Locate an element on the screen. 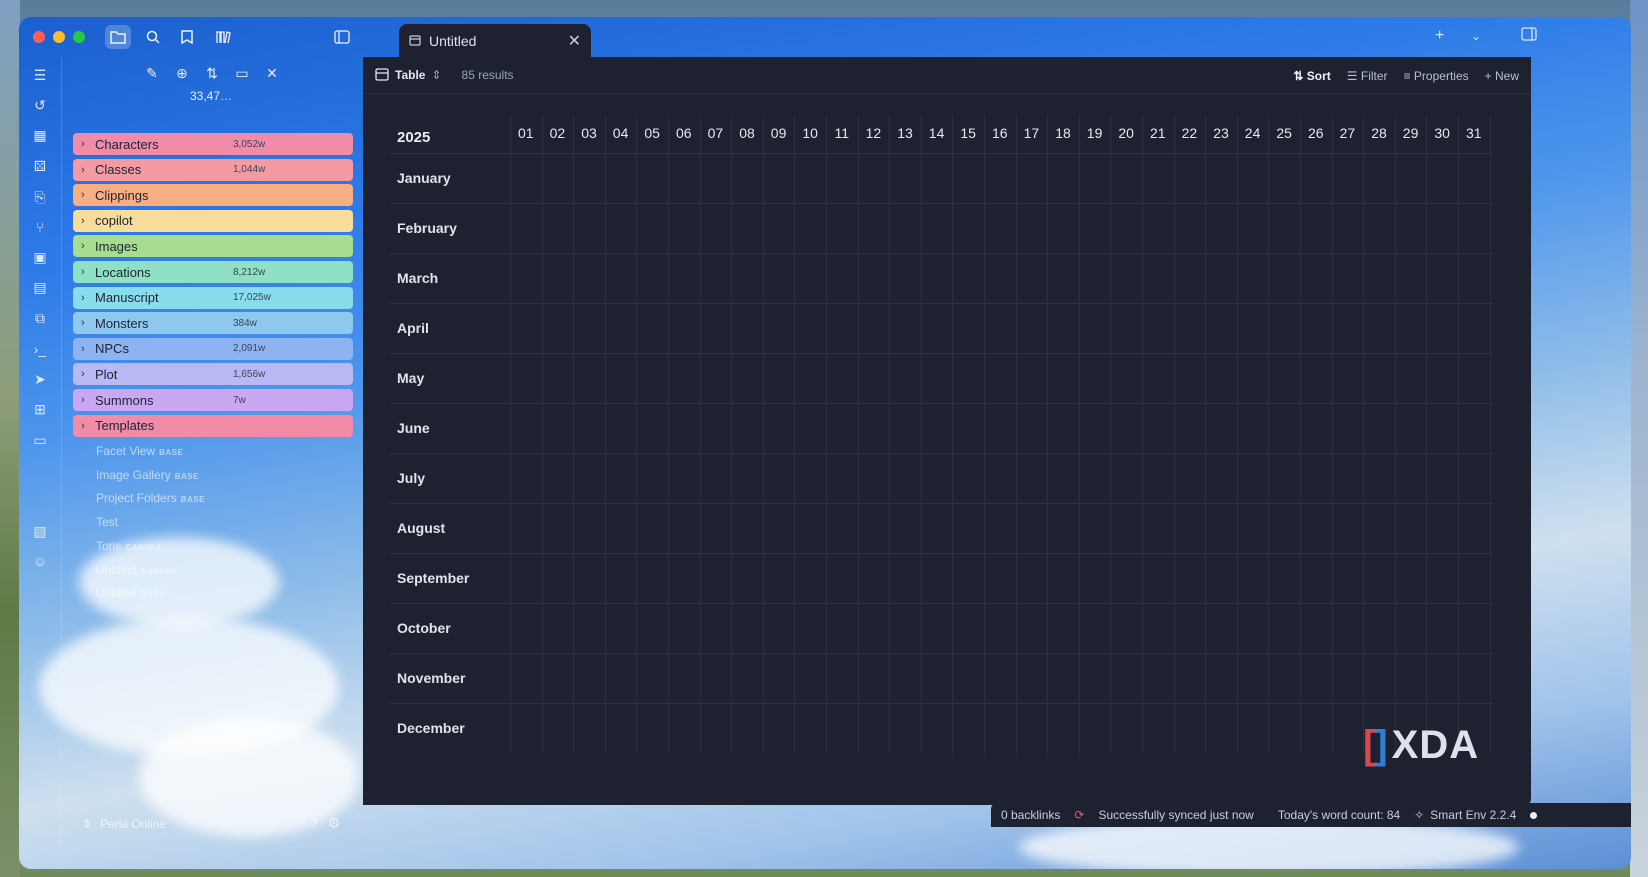 The image size is (1648, 877). vault-switcher: ⇕ Perla Online is located at coordinates (124, 824).